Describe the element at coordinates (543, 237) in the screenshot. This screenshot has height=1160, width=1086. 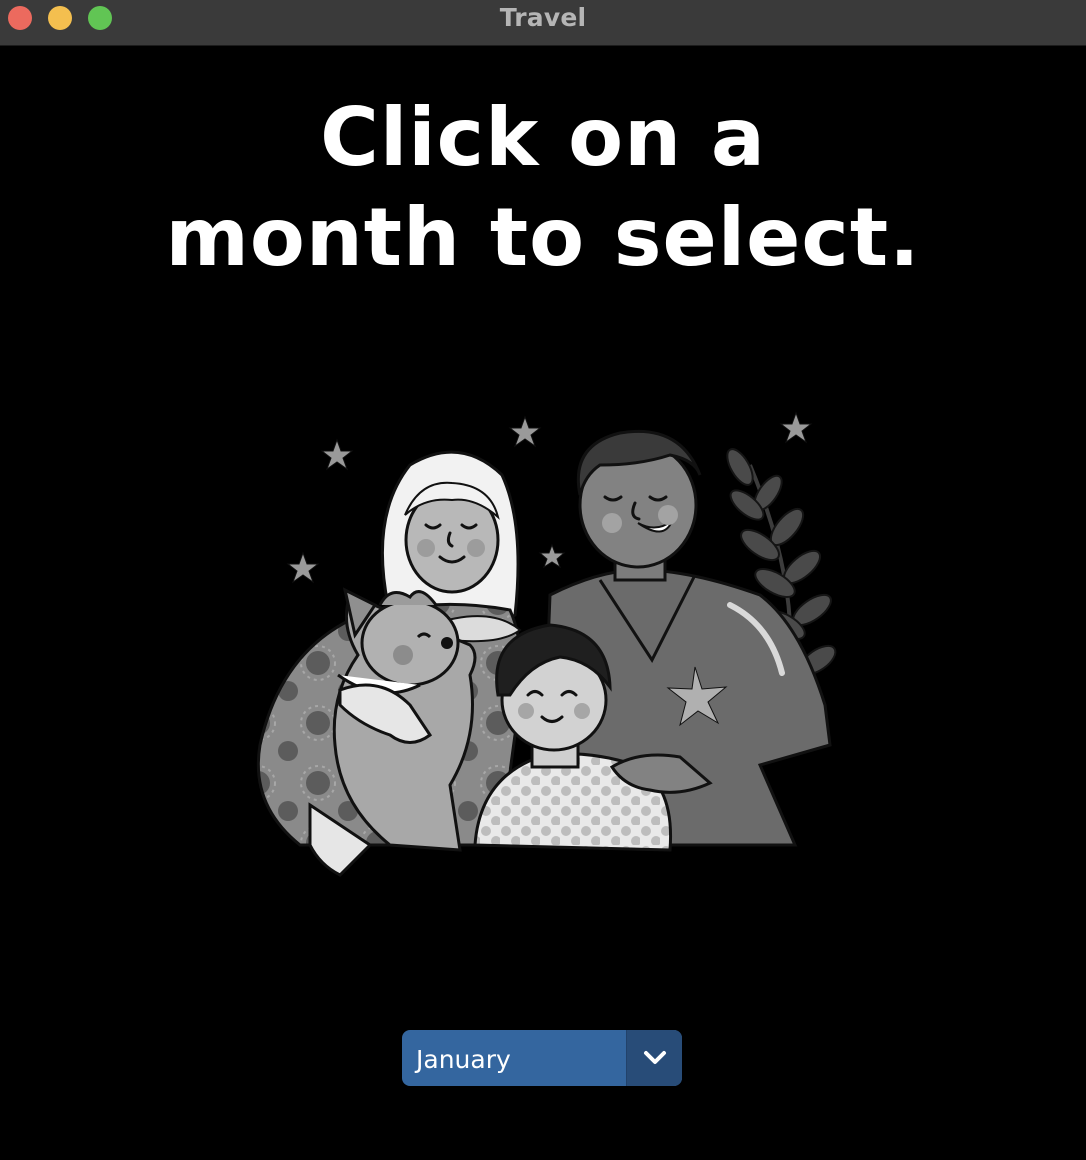
I see `heading-line-2: month to select.` at that location.